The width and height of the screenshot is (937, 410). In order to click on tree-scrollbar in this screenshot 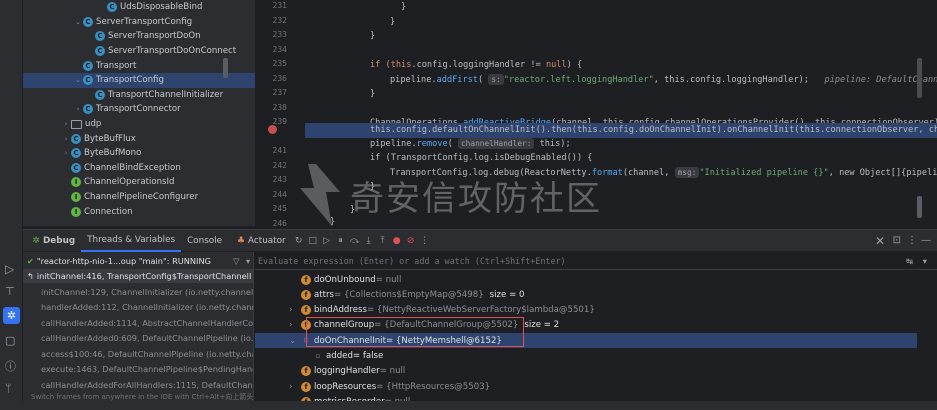, I will do `click(225, 68)`.